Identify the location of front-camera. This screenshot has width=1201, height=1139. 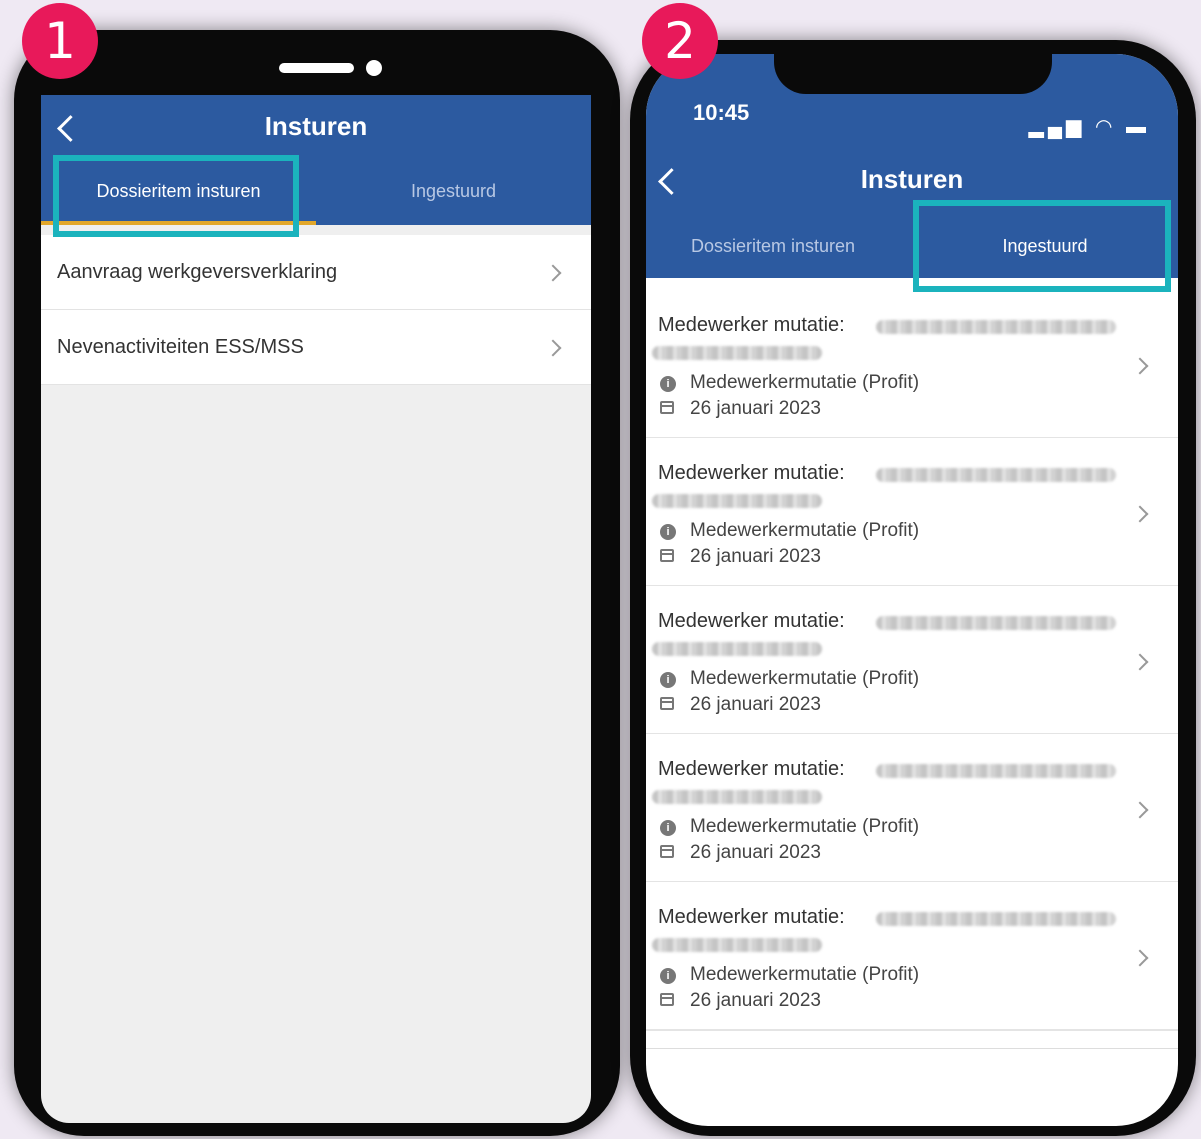
(374, 68).